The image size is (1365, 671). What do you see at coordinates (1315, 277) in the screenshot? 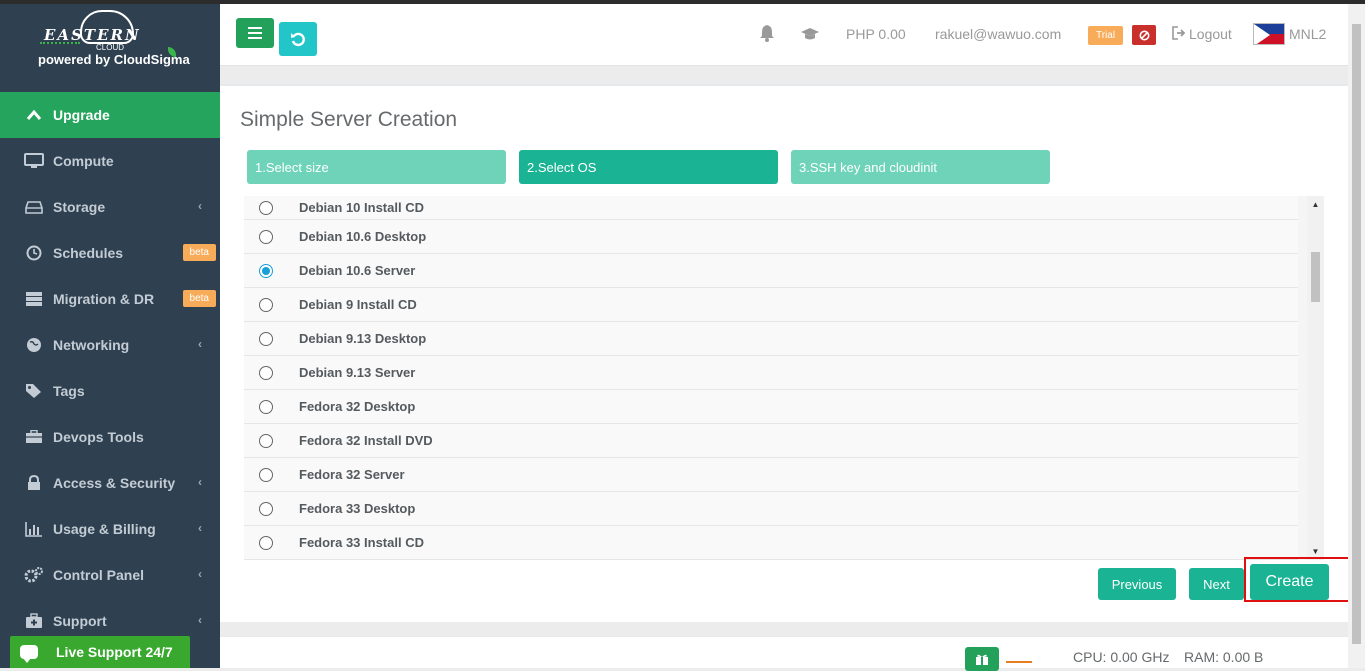
I see `scrollbar-thumb` at bounding box center [1315, 277].